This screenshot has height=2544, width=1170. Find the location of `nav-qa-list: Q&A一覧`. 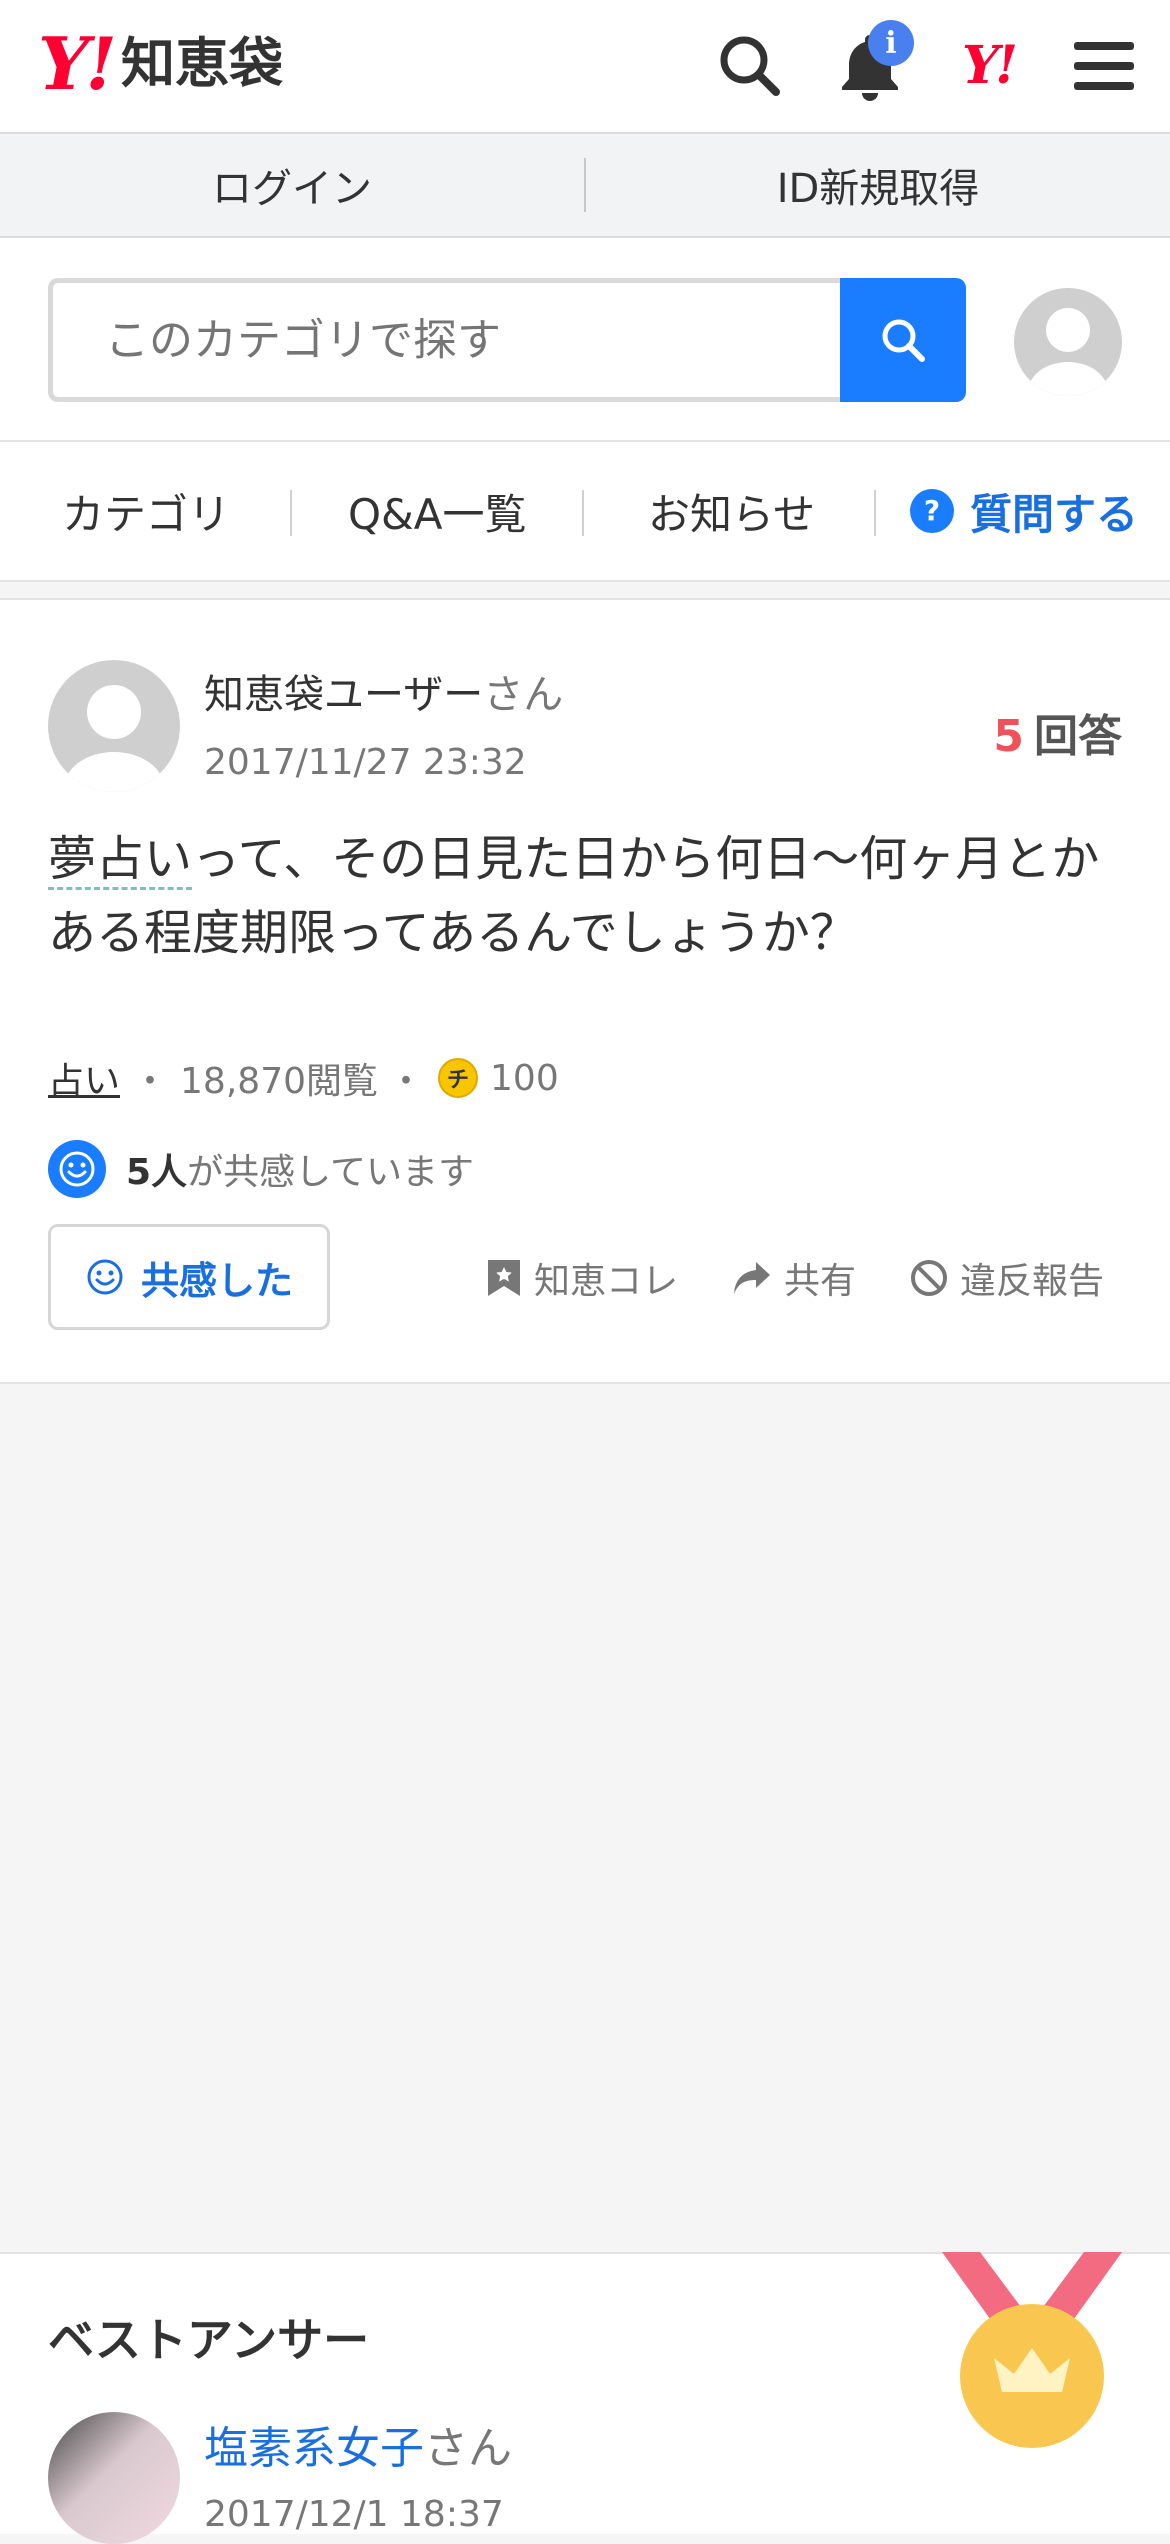

nav-qa-list: Q&A一覧 is located at coordinates (437, 511).